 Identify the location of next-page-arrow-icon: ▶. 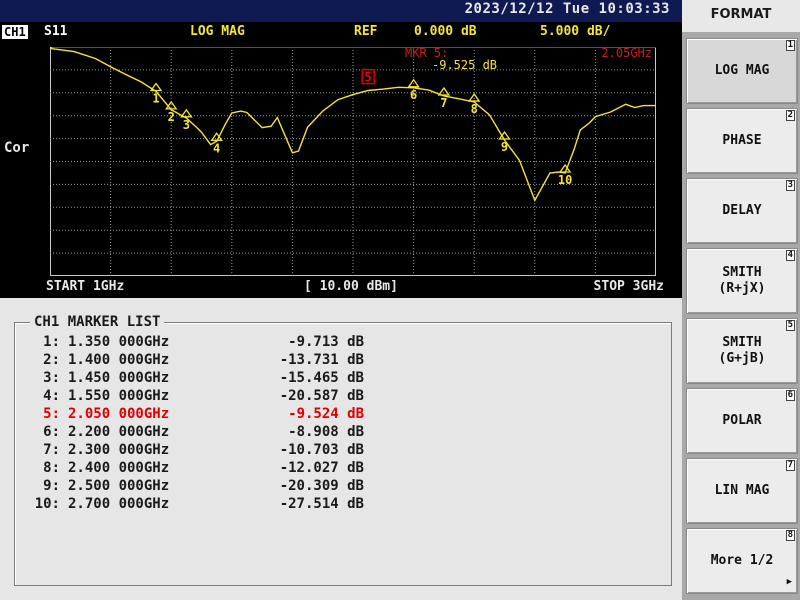
(789, 582).